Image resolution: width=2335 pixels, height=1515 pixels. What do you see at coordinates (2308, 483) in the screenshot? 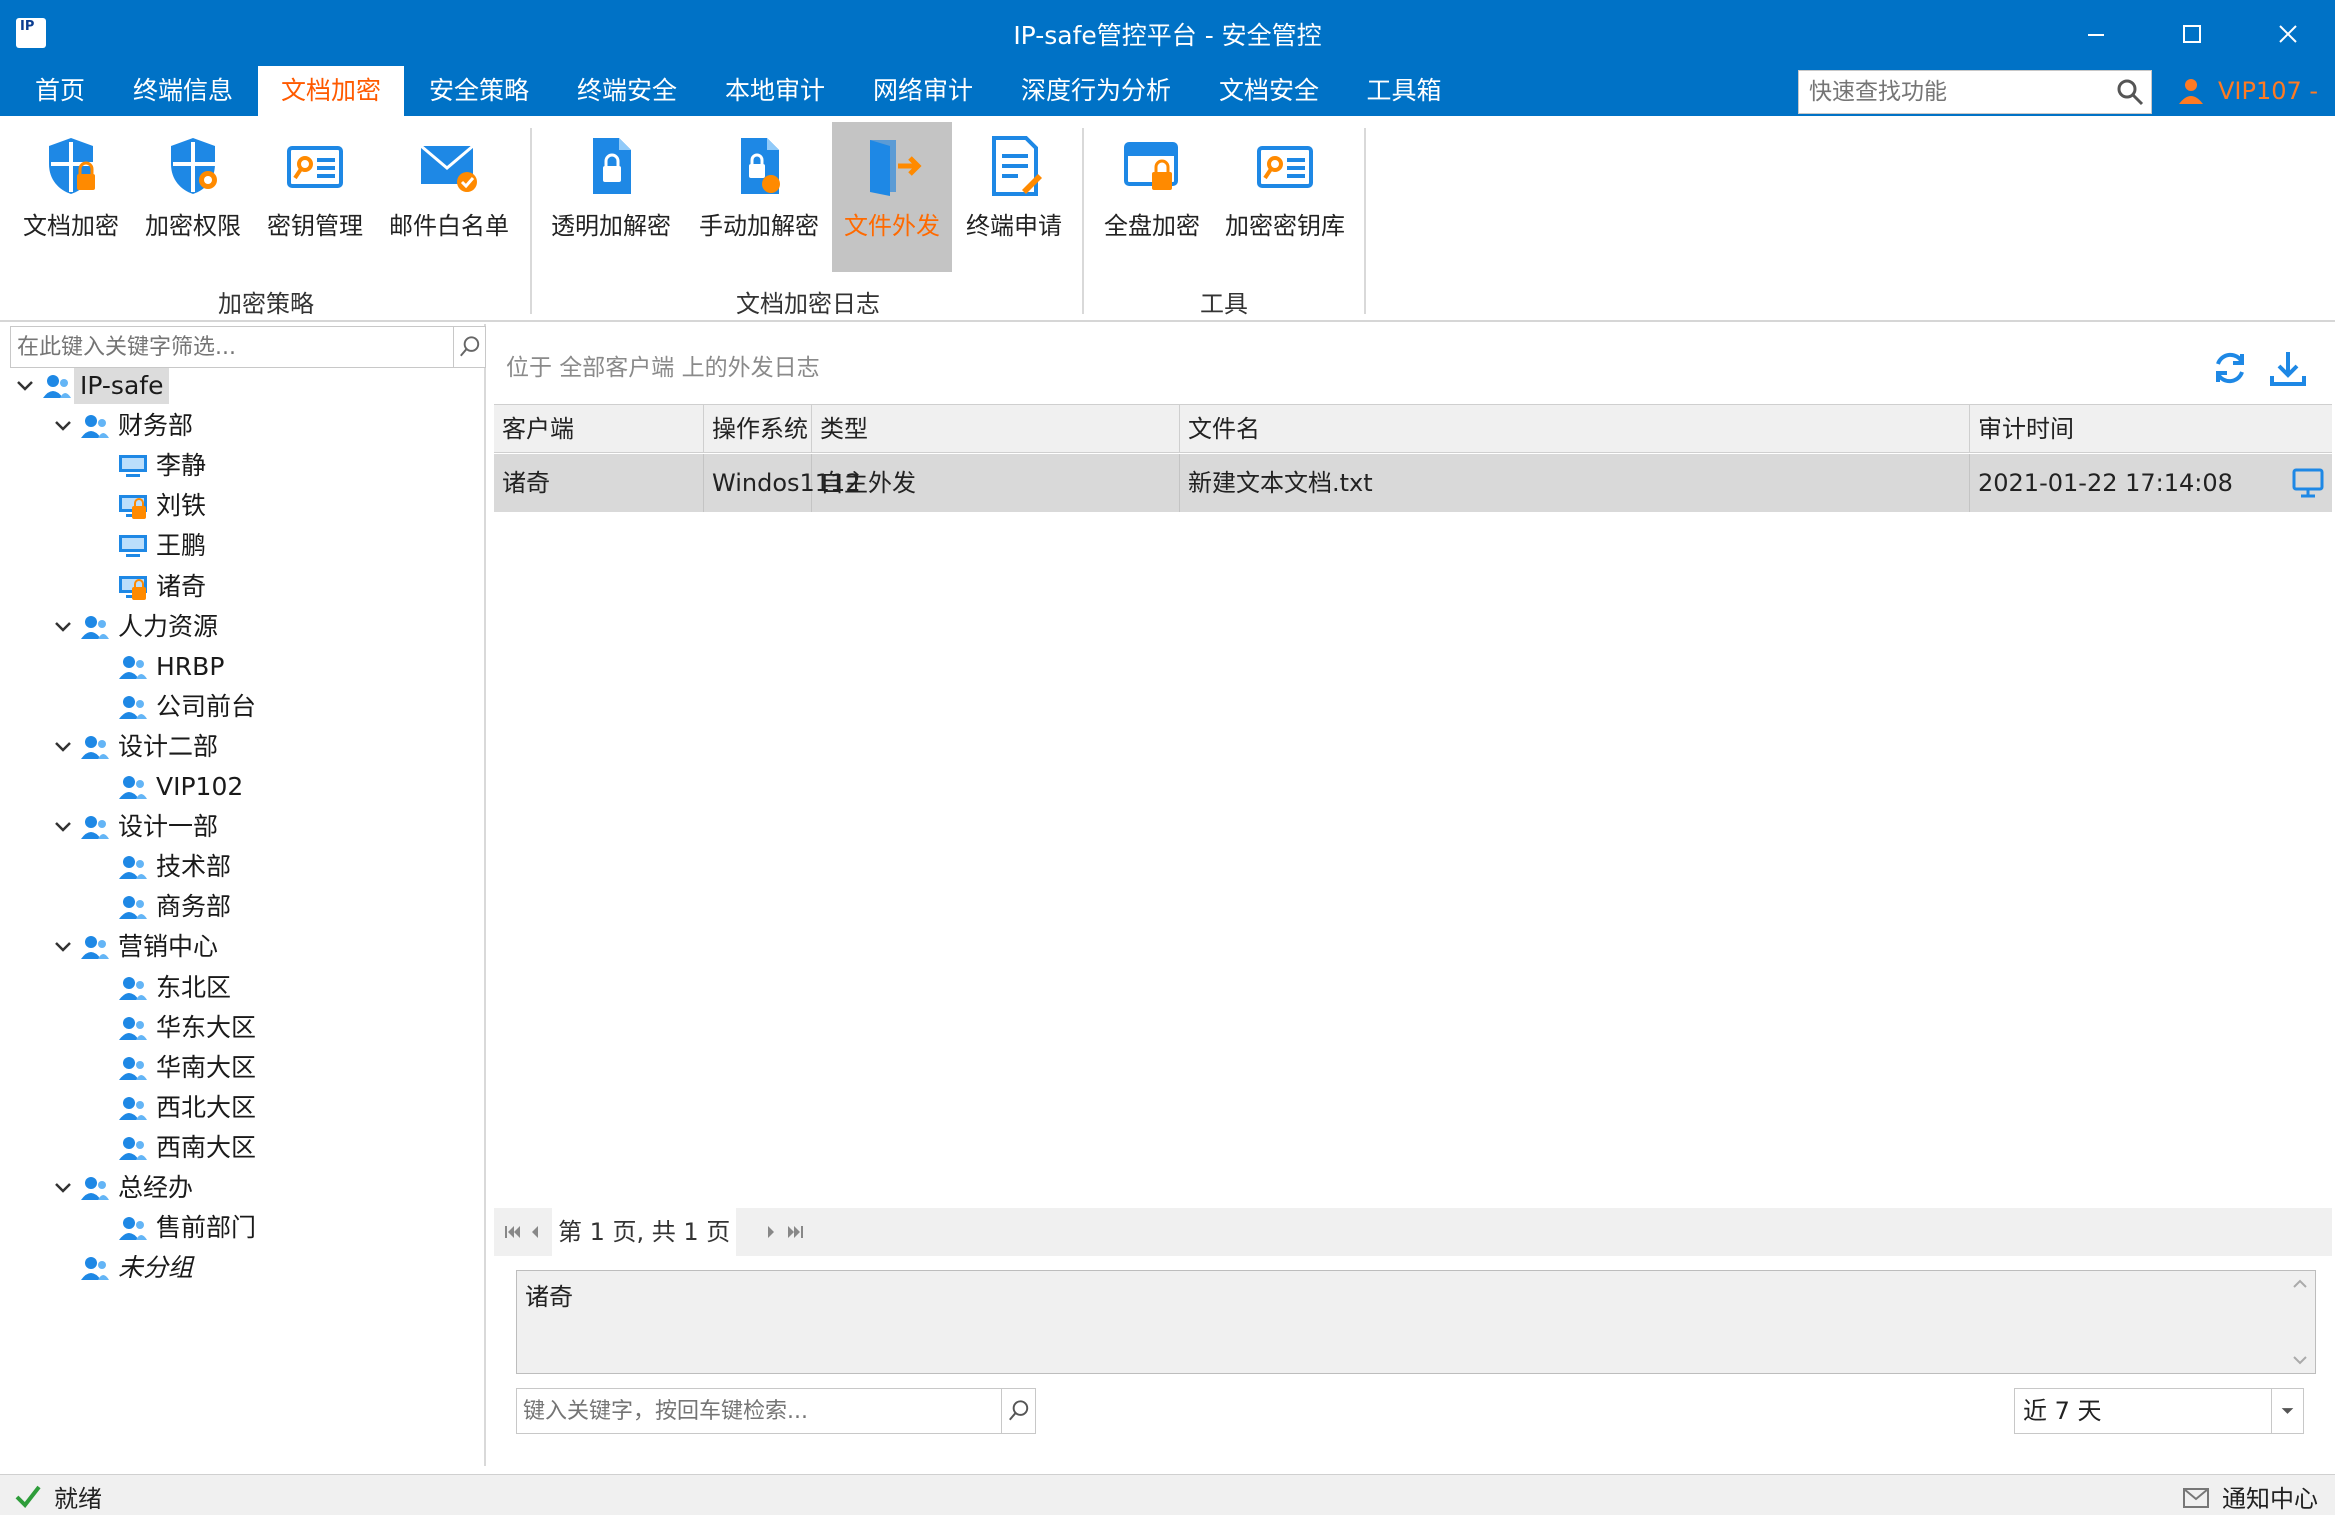
I see `monitor-icon` at bounding box center [2308, 483].